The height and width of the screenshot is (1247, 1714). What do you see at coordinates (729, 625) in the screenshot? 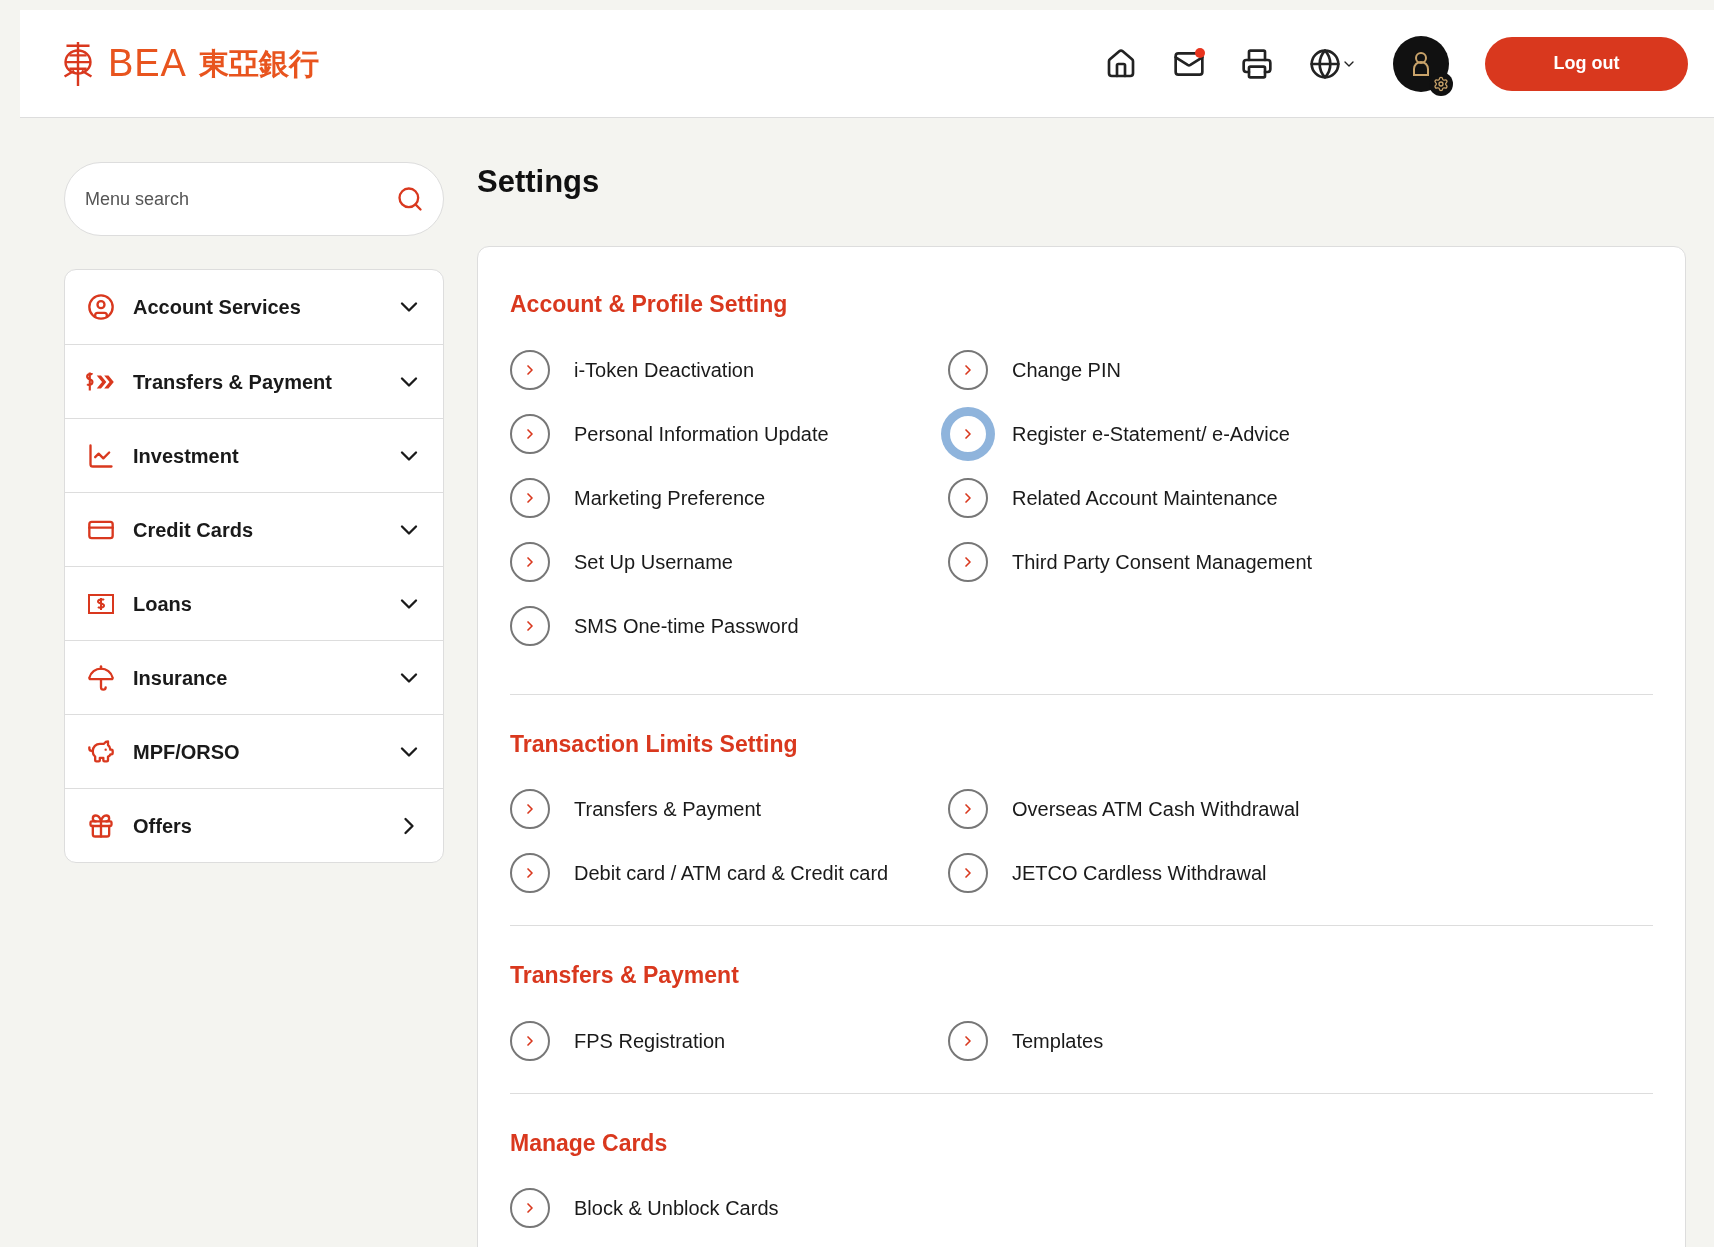
I see `settings-link: SMS One-time Password` at bounding box center [729, 625].